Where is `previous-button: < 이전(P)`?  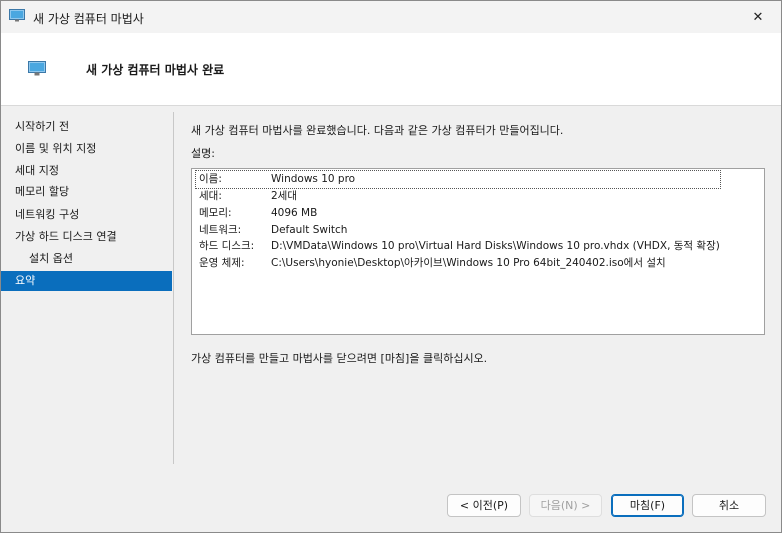 previous-button: < 이전(P) is located at coordinates (484, 505).